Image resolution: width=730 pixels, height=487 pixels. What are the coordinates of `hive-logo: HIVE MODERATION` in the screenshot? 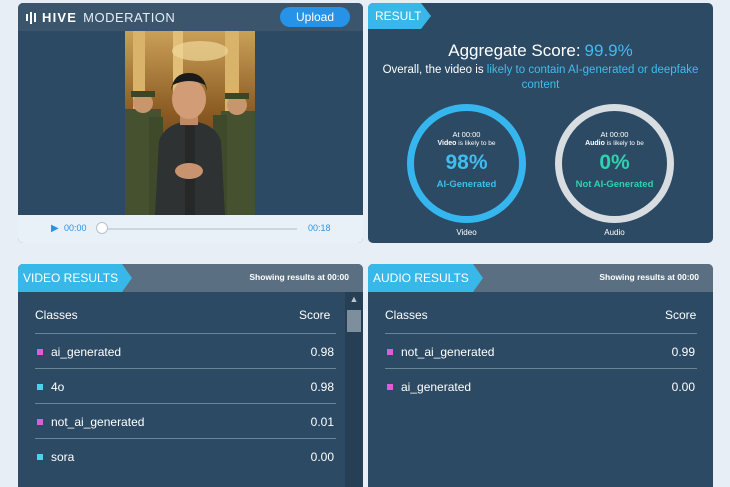 It's located at (100, 17).